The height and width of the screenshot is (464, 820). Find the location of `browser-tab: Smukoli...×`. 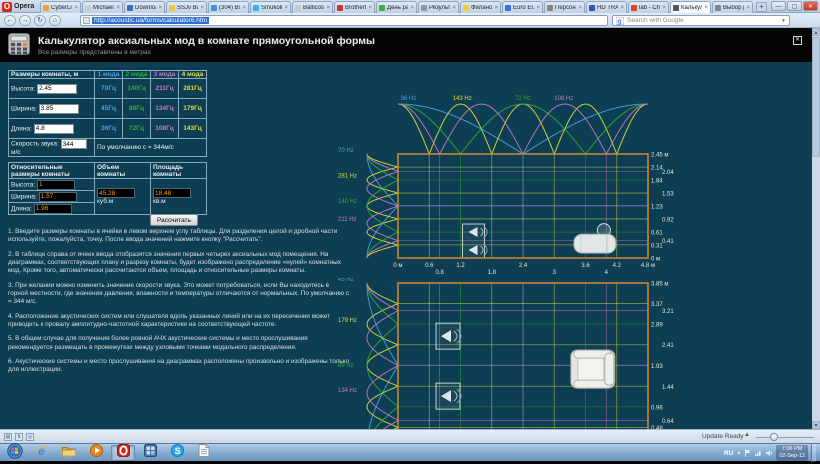

browser-tab: Smukoli...× is located at coordinates (270, 7).